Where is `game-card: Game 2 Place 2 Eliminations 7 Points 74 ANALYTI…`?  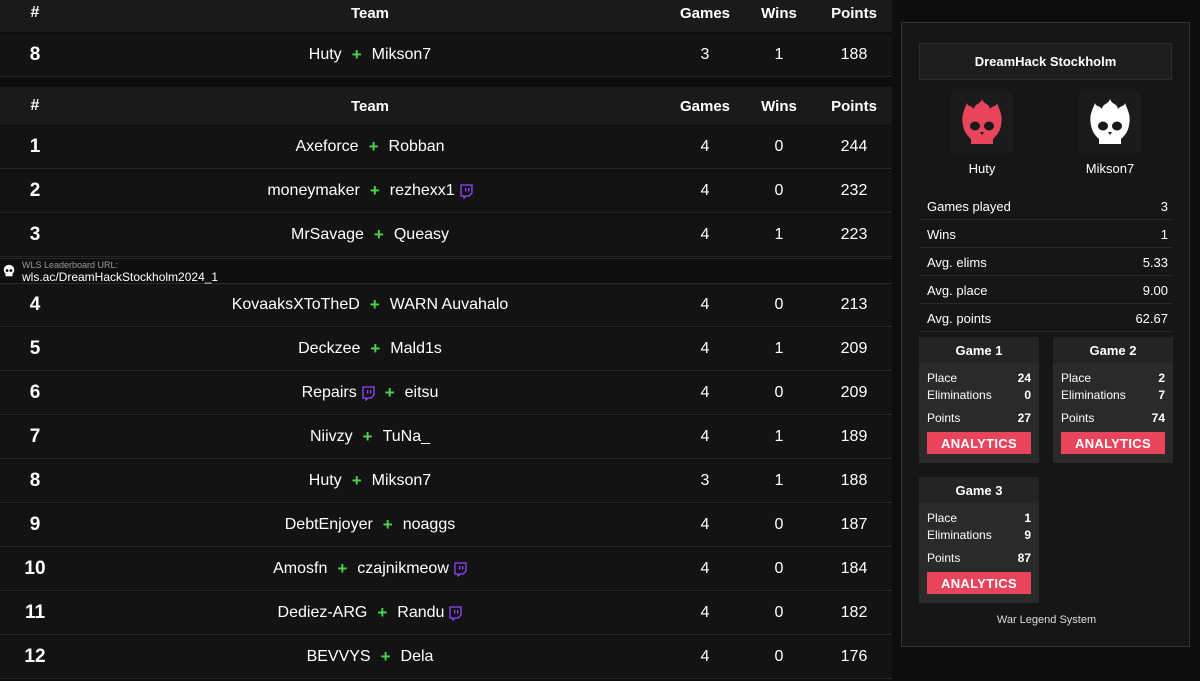
game-card: Game 2 Place 2 Eliminations 7 Points 74 ANALYTI… is located at coordinates (1113, 400).